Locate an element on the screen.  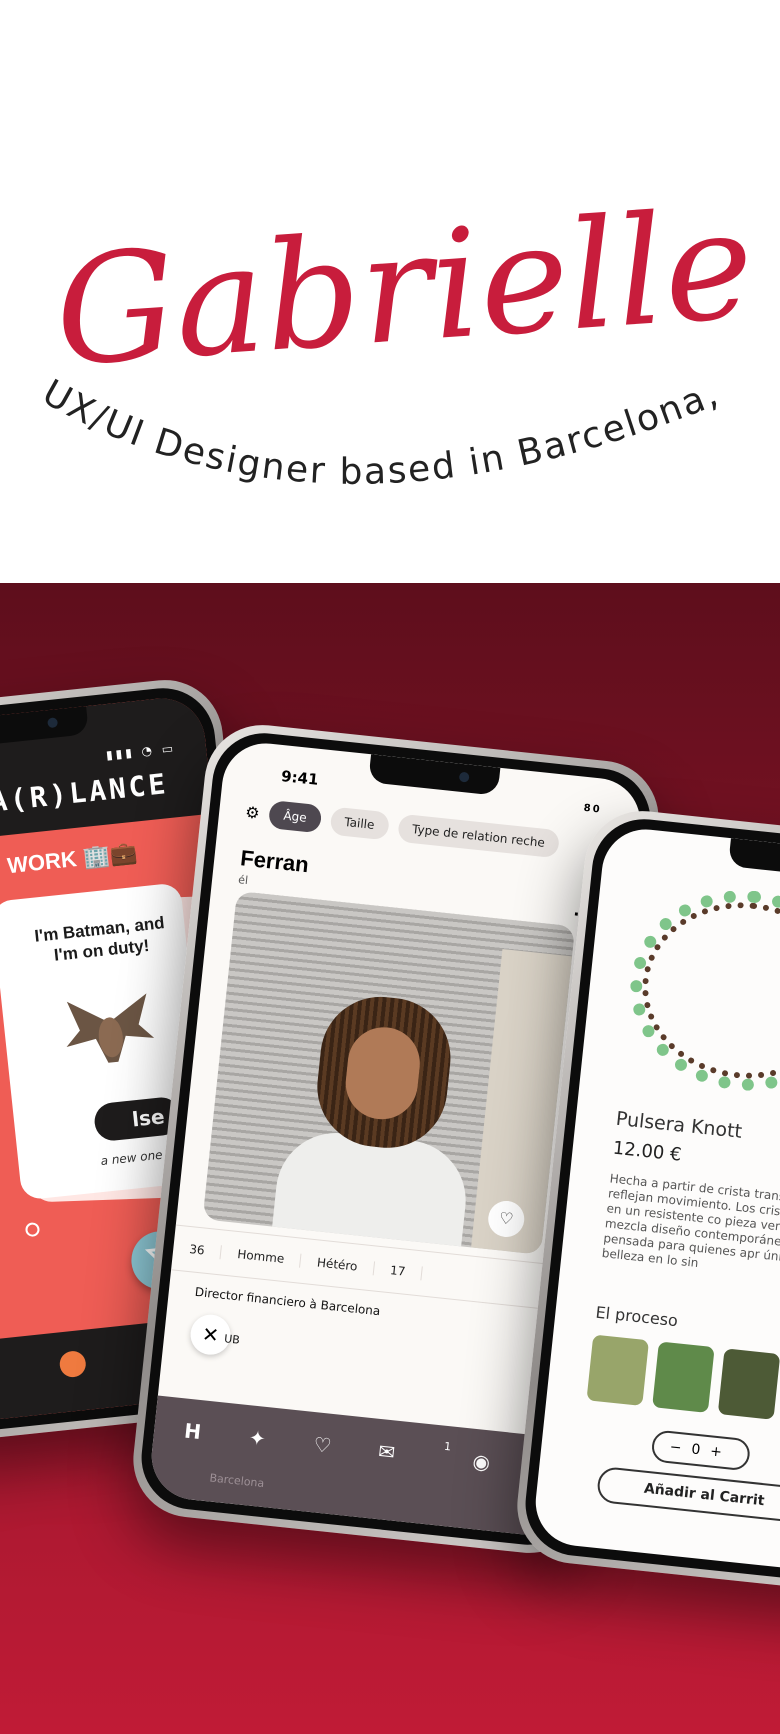
tab-bar: H ✦ ♡ ✉ 1 ◉ Barcelona is located at coordinates (361, 1467).